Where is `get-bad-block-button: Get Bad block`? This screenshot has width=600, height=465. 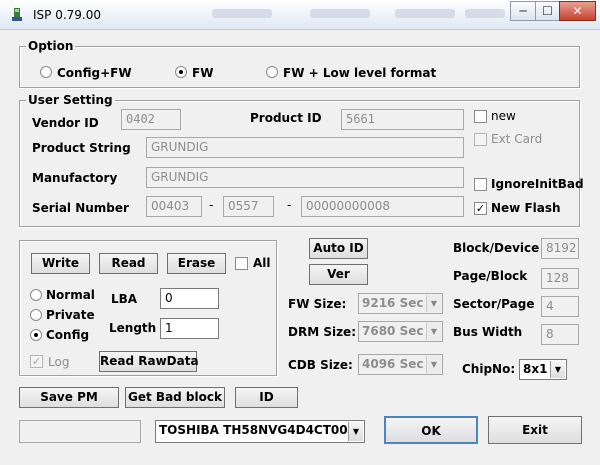
get-bad-block-button: Get Bad block is located at coordinates (175, 397).